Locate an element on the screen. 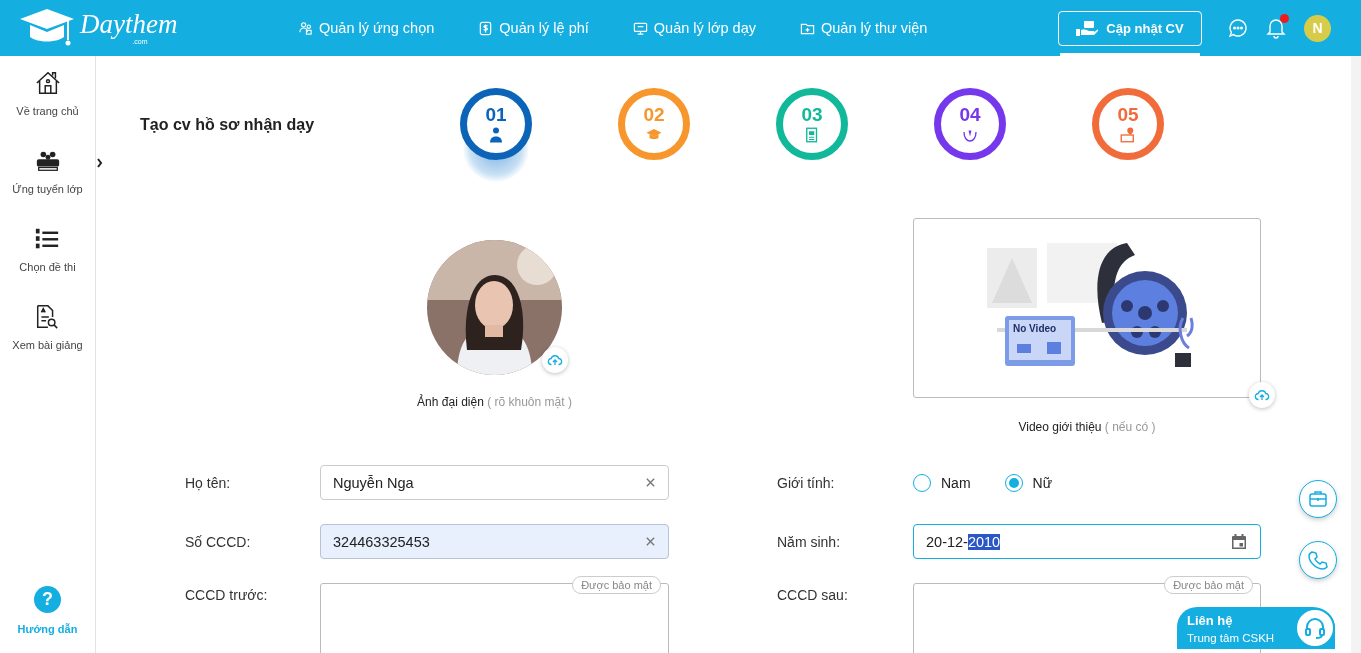 Image resolution: width=1361 pixels, height=653 pixels. sidebar-item: Xem bài giảng is located at coordinates (47, 327).